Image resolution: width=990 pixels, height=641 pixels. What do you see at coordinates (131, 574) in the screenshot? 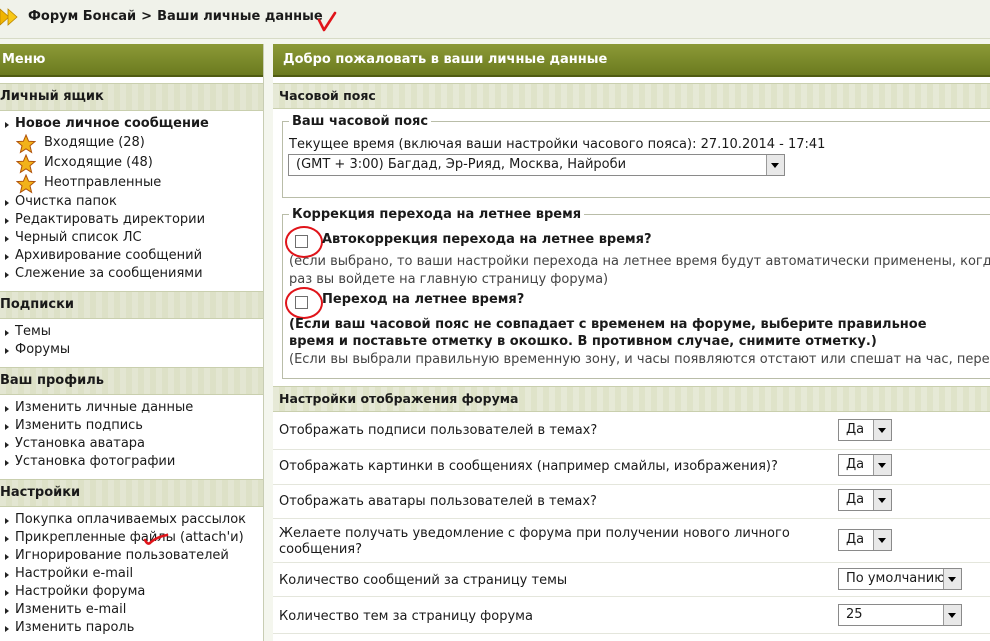
I see `sidebar-item-email-settings: Настройки e-mail` at bounding box center [131, 574].